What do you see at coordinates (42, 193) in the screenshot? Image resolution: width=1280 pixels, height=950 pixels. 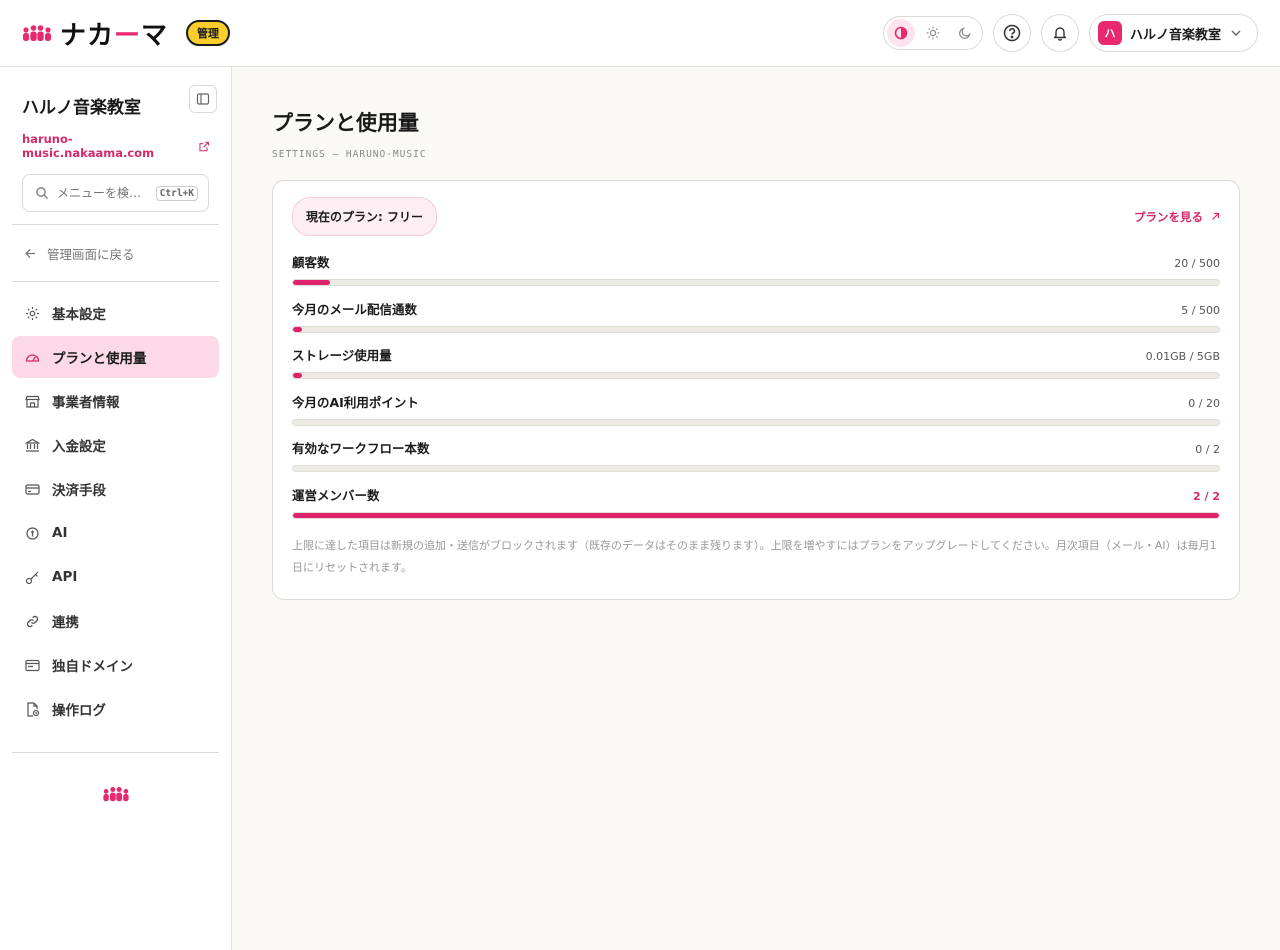 I see `search-icon` at bounding box center [42, 193].